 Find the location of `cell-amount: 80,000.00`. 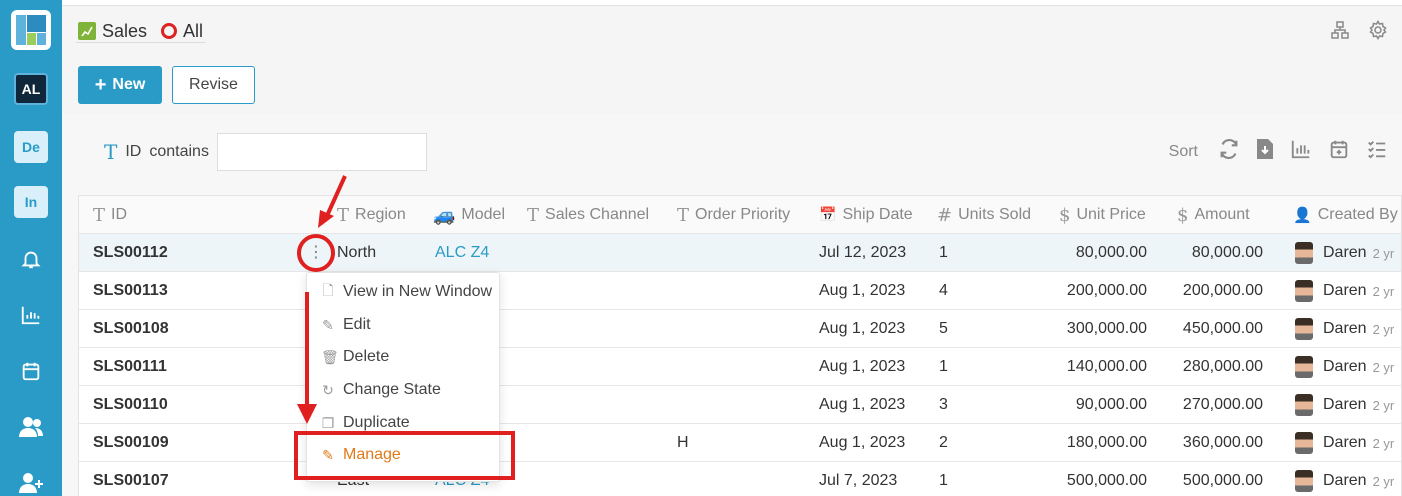

cell-amount: 80,000.00 is located at coordinates (1227, 252).